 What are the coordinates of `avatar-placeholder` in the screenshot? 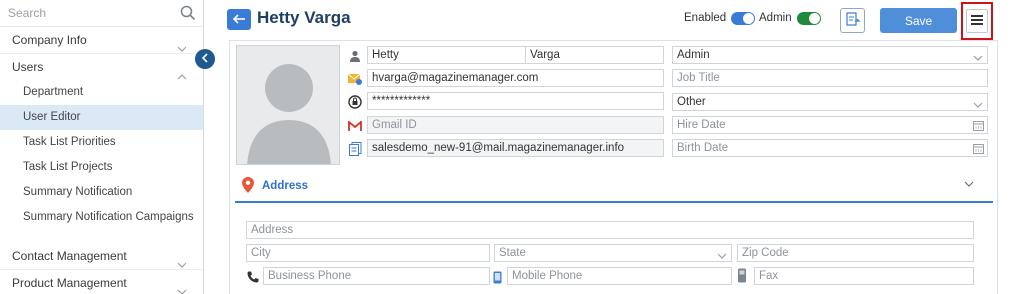 It's located at (288, 105).